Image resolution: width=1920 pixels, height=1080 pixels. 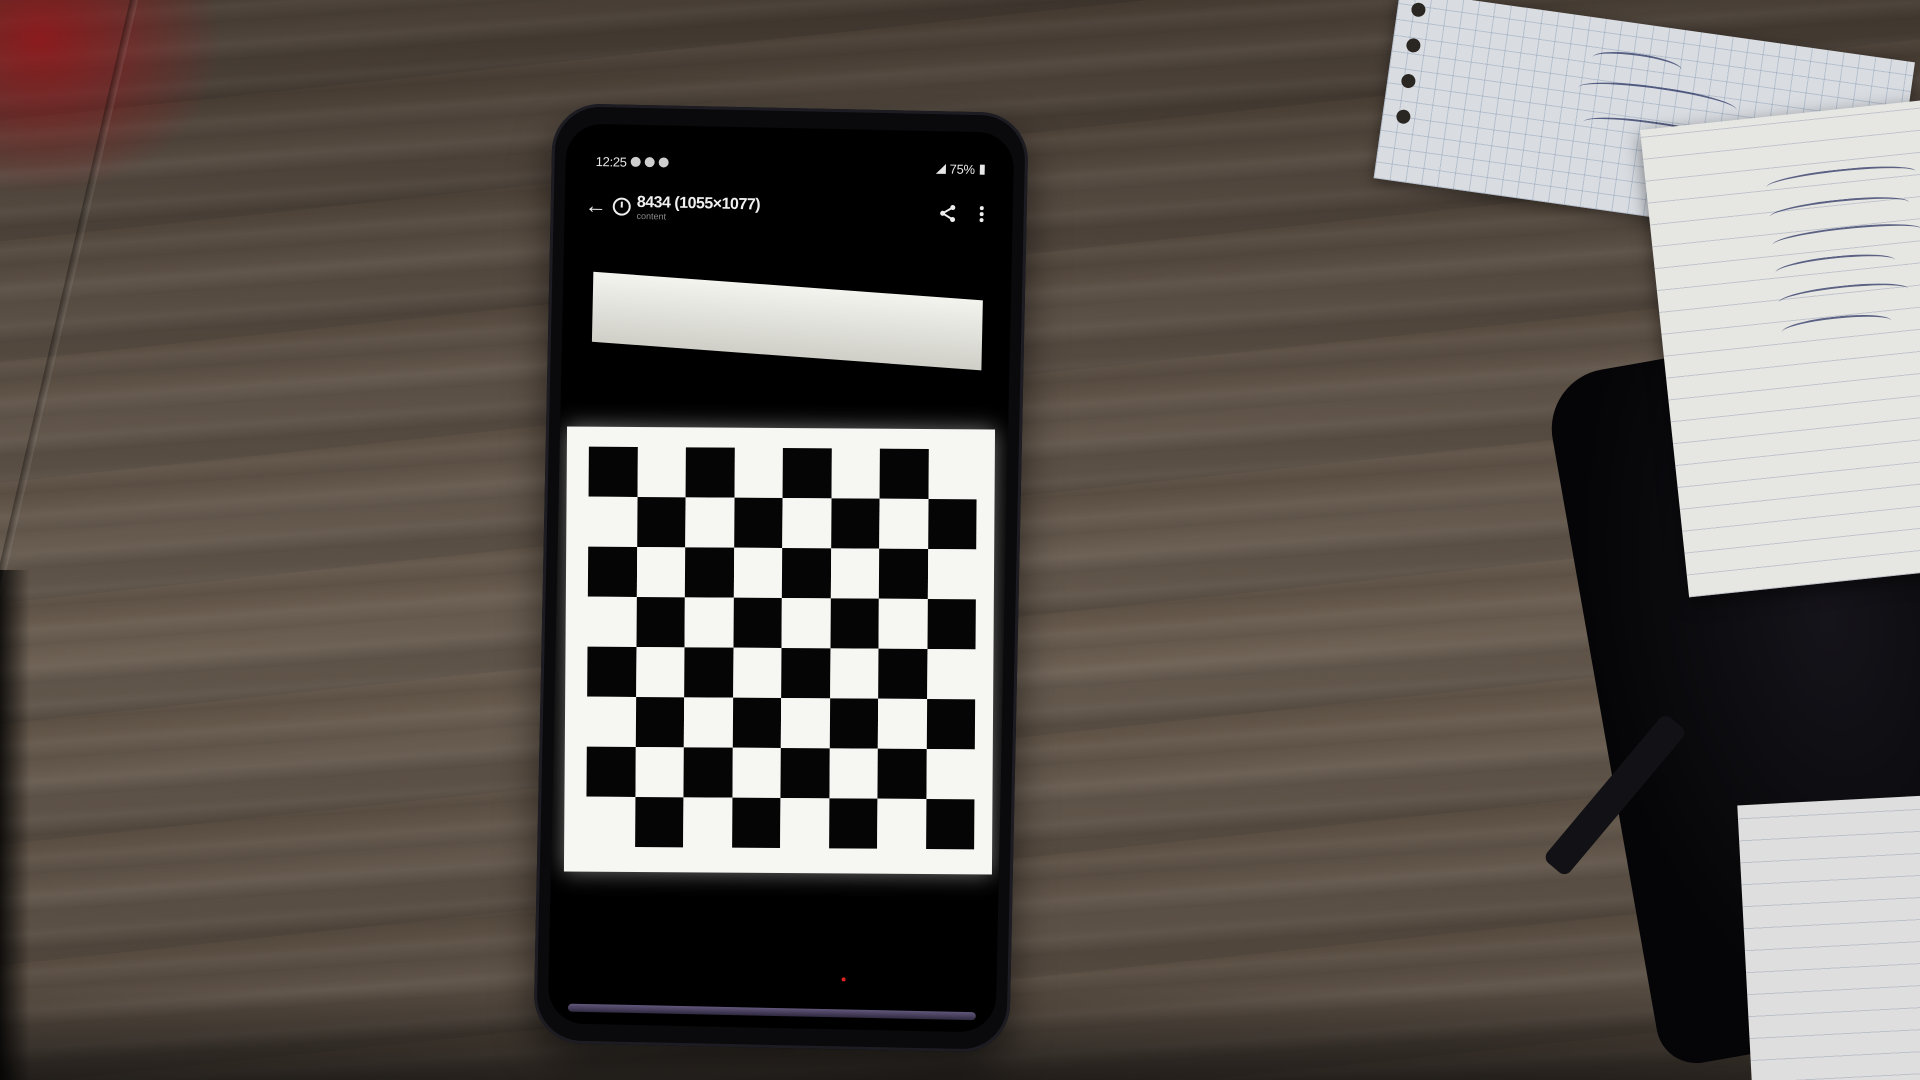 I want to click on status-left: 12:25, so click(x=632, y=162).